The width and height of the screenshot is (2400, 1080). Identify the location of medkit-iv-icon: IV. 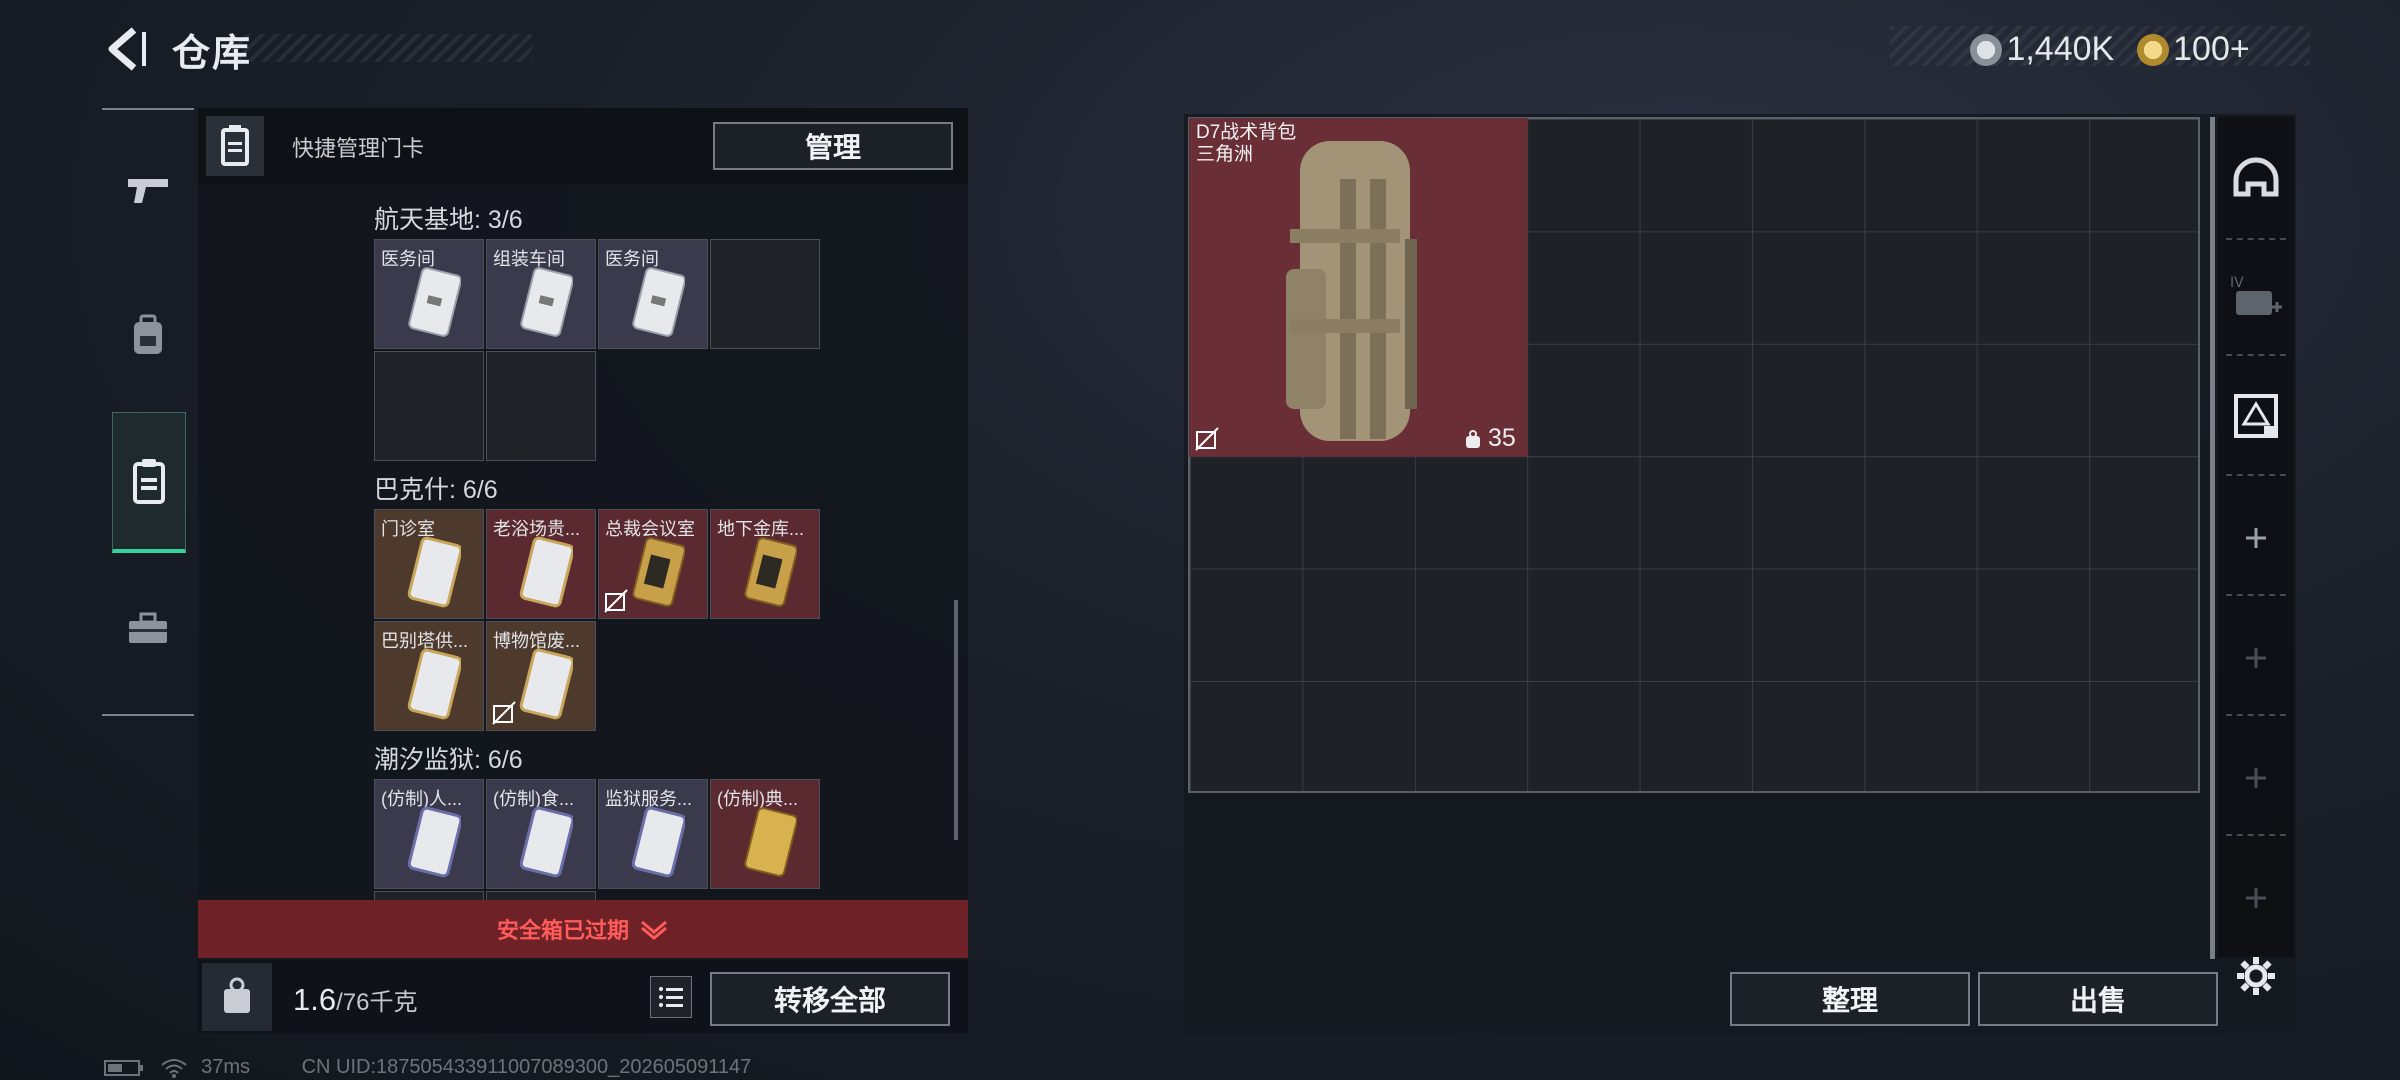
(2256, 295).